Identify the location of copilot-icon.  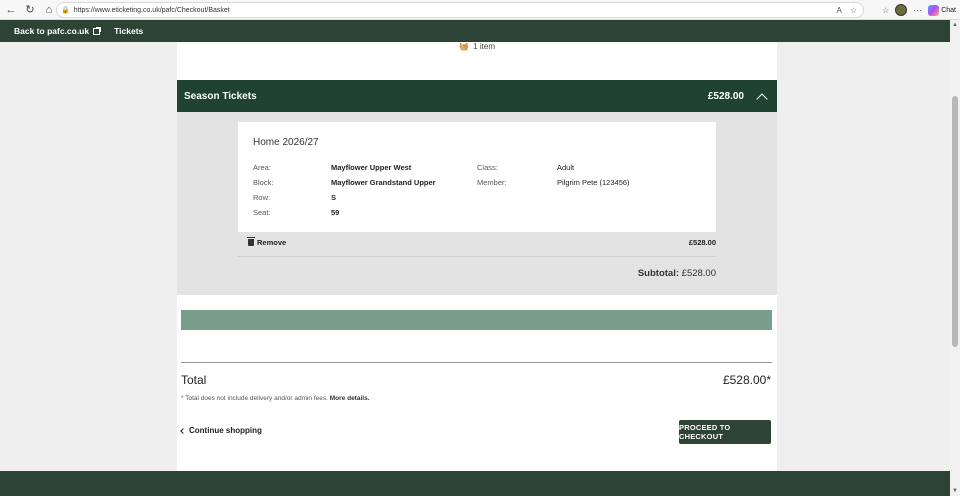
(934, 10).